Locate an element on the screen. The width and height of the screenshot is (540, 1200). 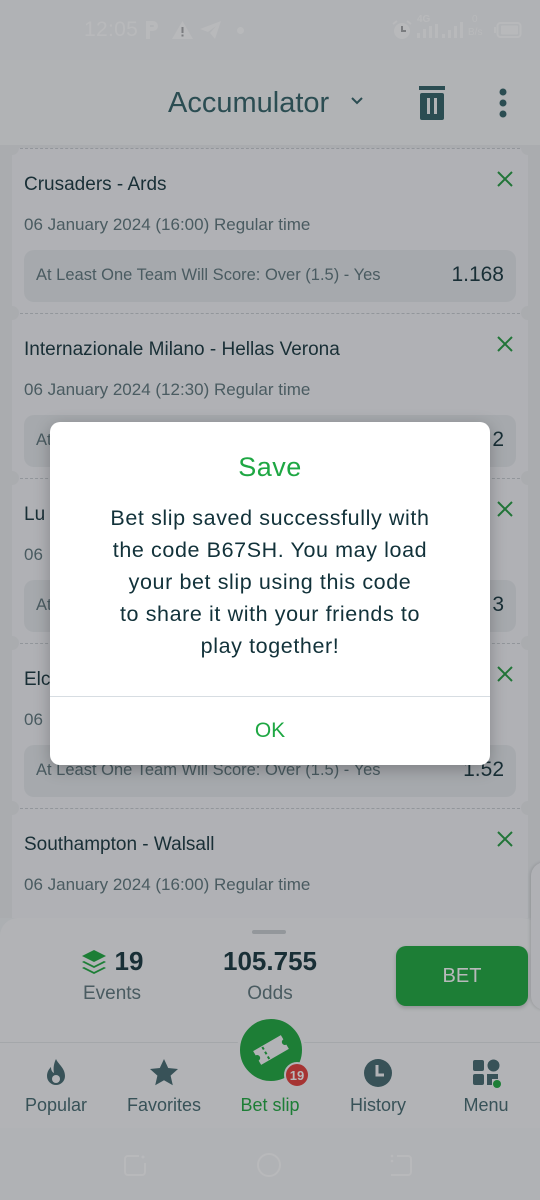
dialog-message-line: to share it with your friends to is located at coordinates (270, 614).